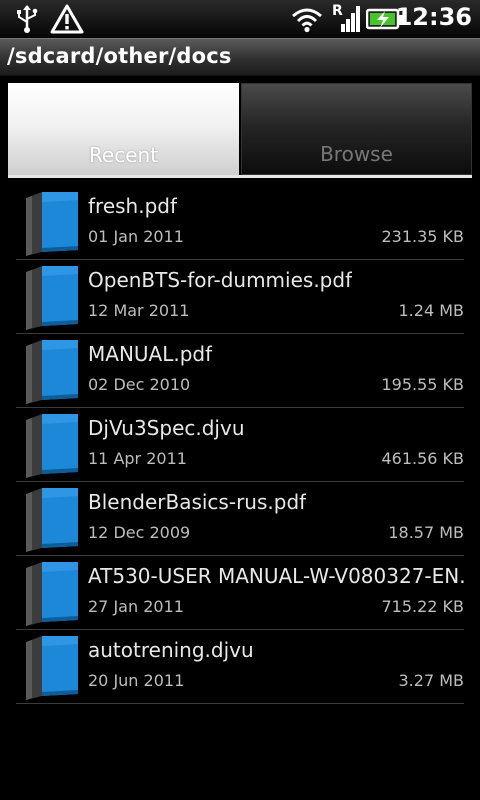 Image resolution: width=480 pixels, height=800 pixels. Describe the element at coordinates (422, 236) in the screenshot. I see `file-size: 231.35 KB` at that location.